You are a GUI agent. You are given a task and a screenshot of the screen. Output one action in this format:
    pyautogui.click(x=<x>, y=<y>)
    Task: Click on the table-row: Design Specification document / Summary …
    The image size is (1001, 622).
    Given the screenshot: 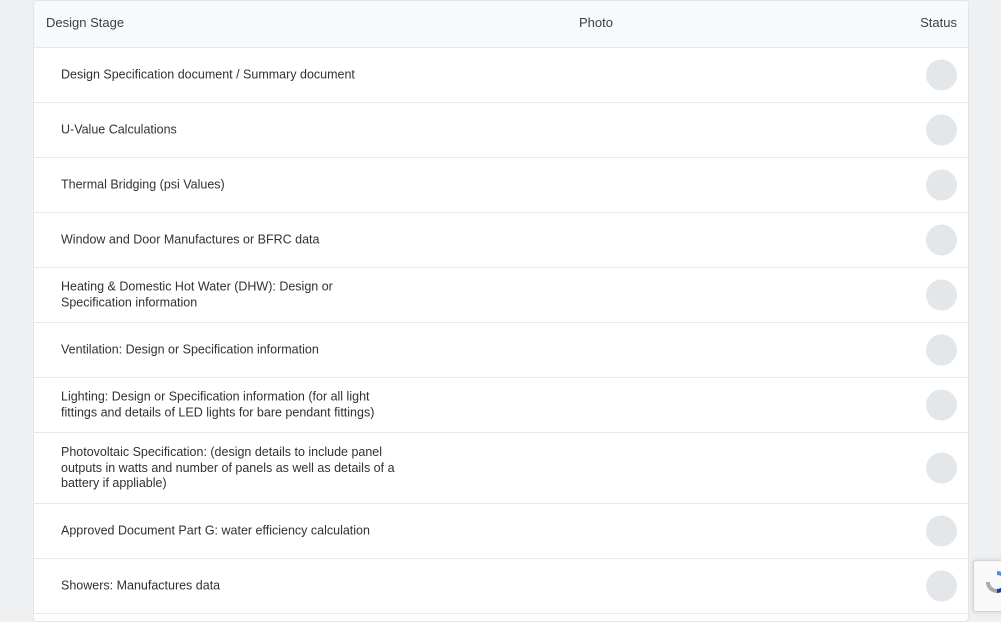 What is the action you would take?
    pyautogui.click(x=501, y=75)
    